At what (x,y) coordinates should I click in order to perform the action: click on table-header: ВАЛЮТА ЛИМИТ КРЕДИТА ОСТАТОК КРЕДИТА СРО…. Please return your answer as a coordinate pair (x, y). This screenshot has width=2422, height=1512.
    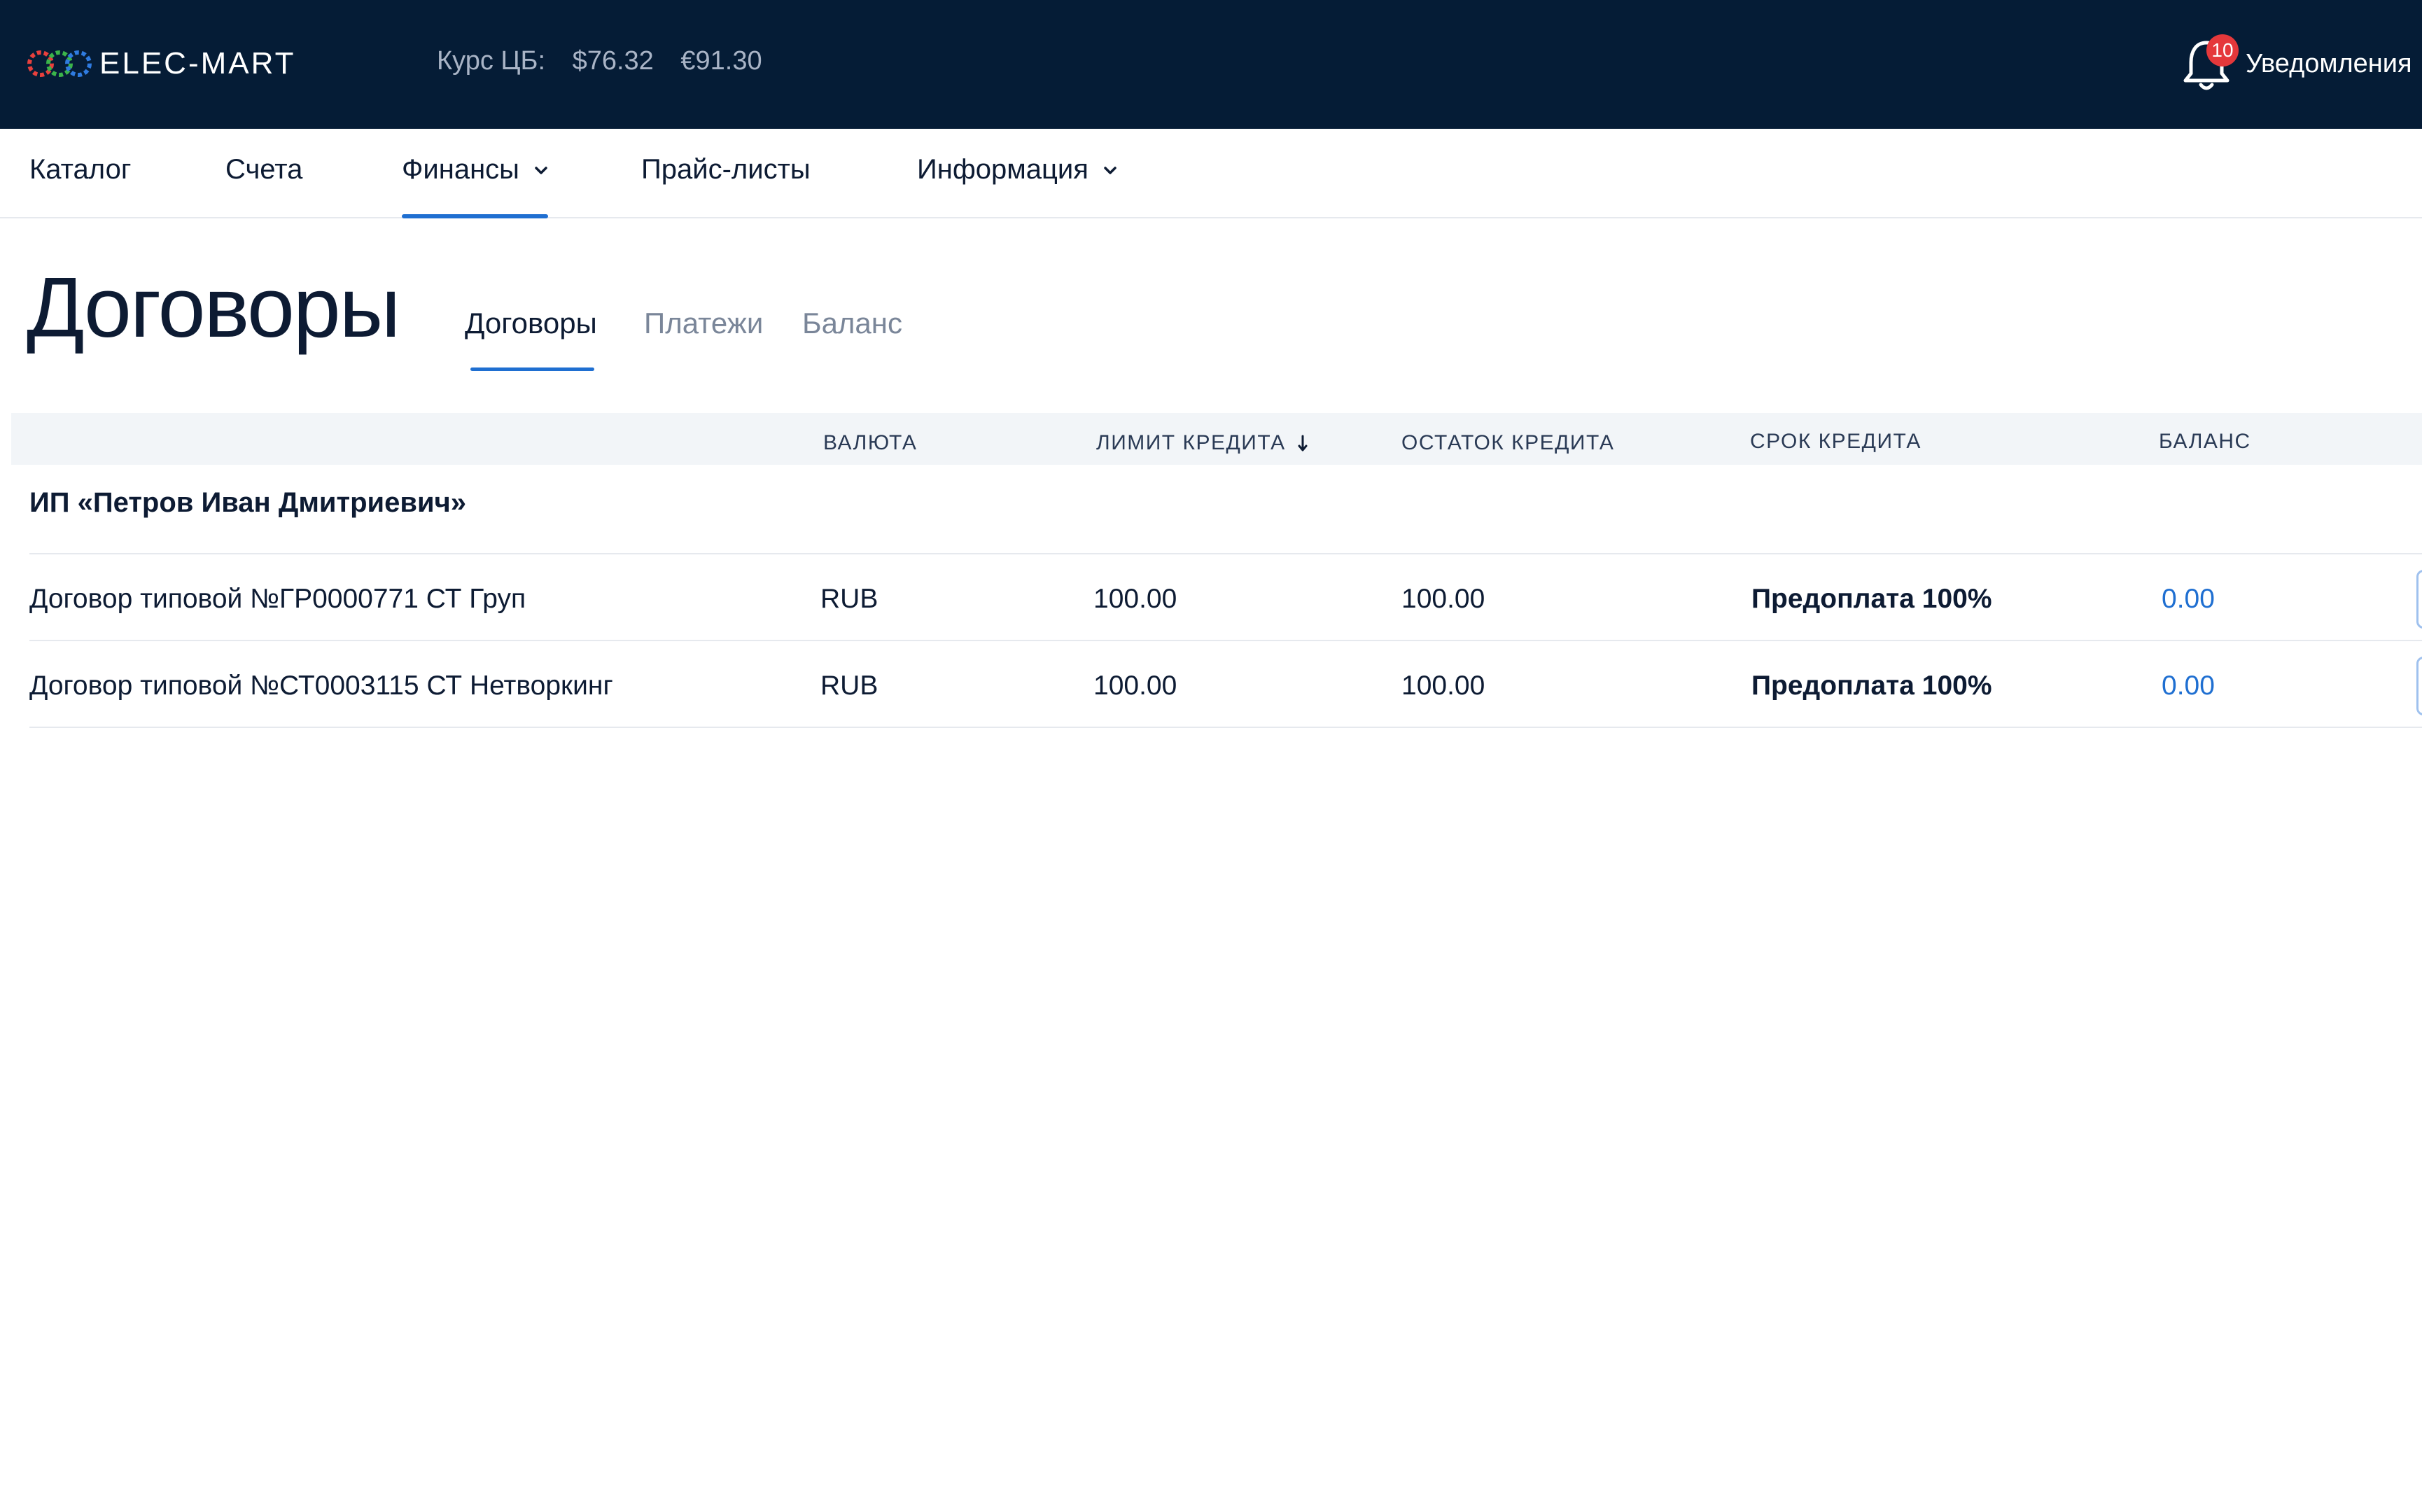
    Looking at the image, I should click on (1216, 439).